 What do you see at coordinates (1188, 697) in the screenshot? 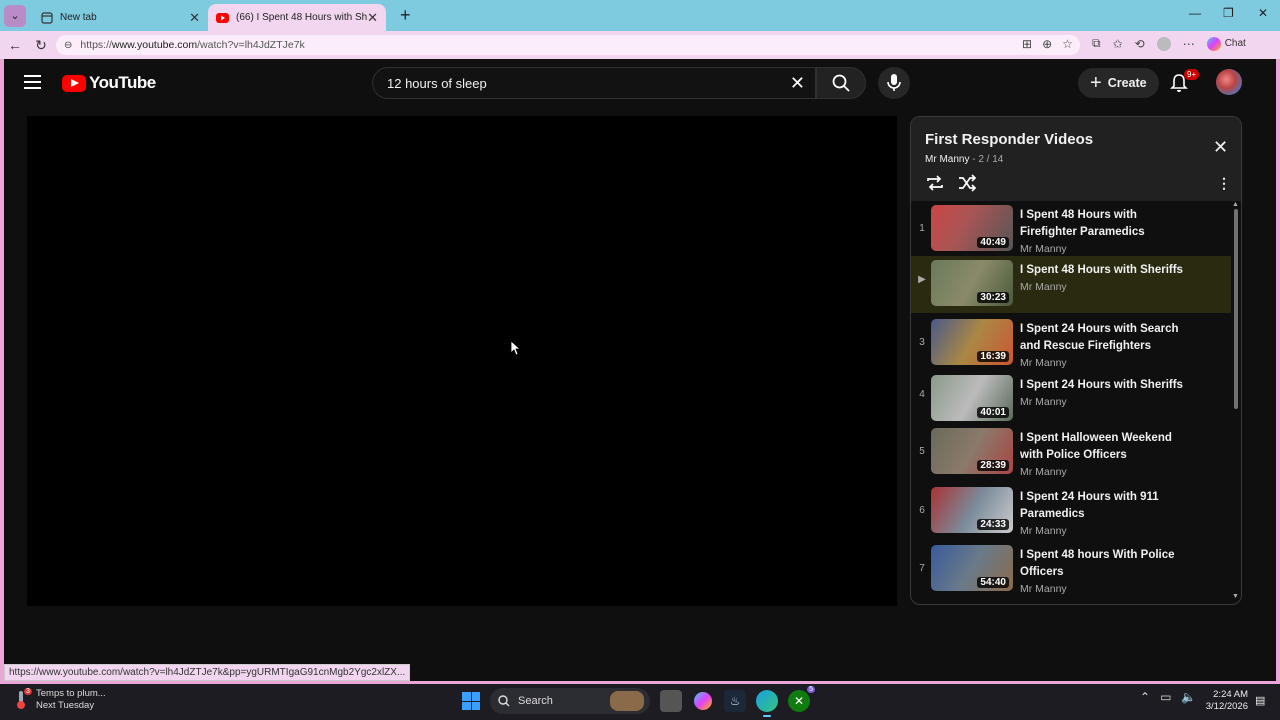
I see `speaker-icon: 🔈` at bounding box center [1188, 697].